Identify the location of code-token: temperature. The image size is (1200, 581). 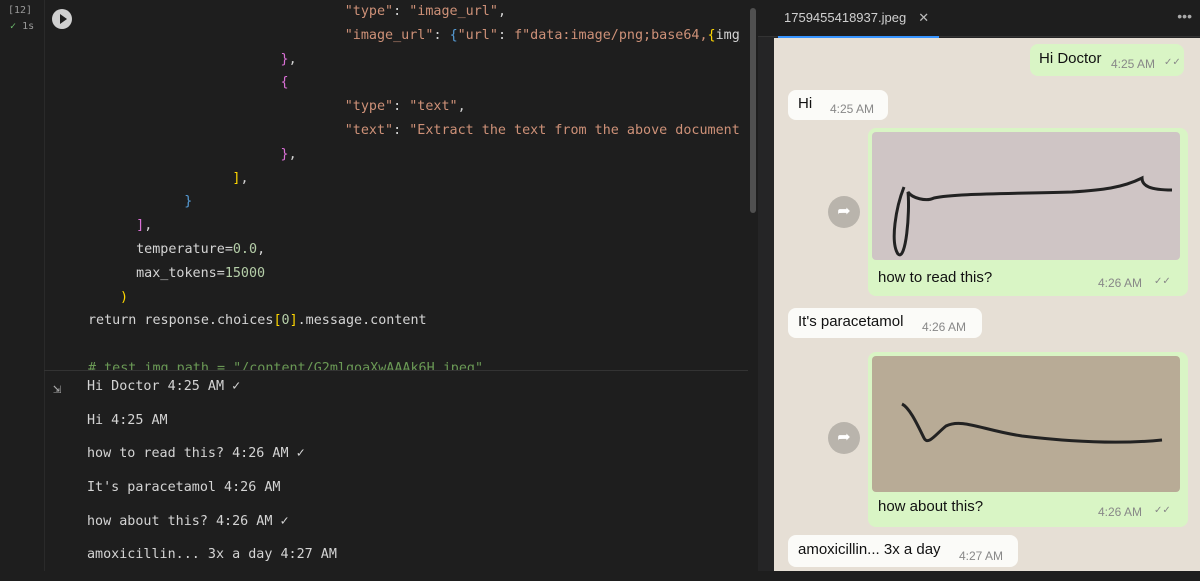
(180, 249).